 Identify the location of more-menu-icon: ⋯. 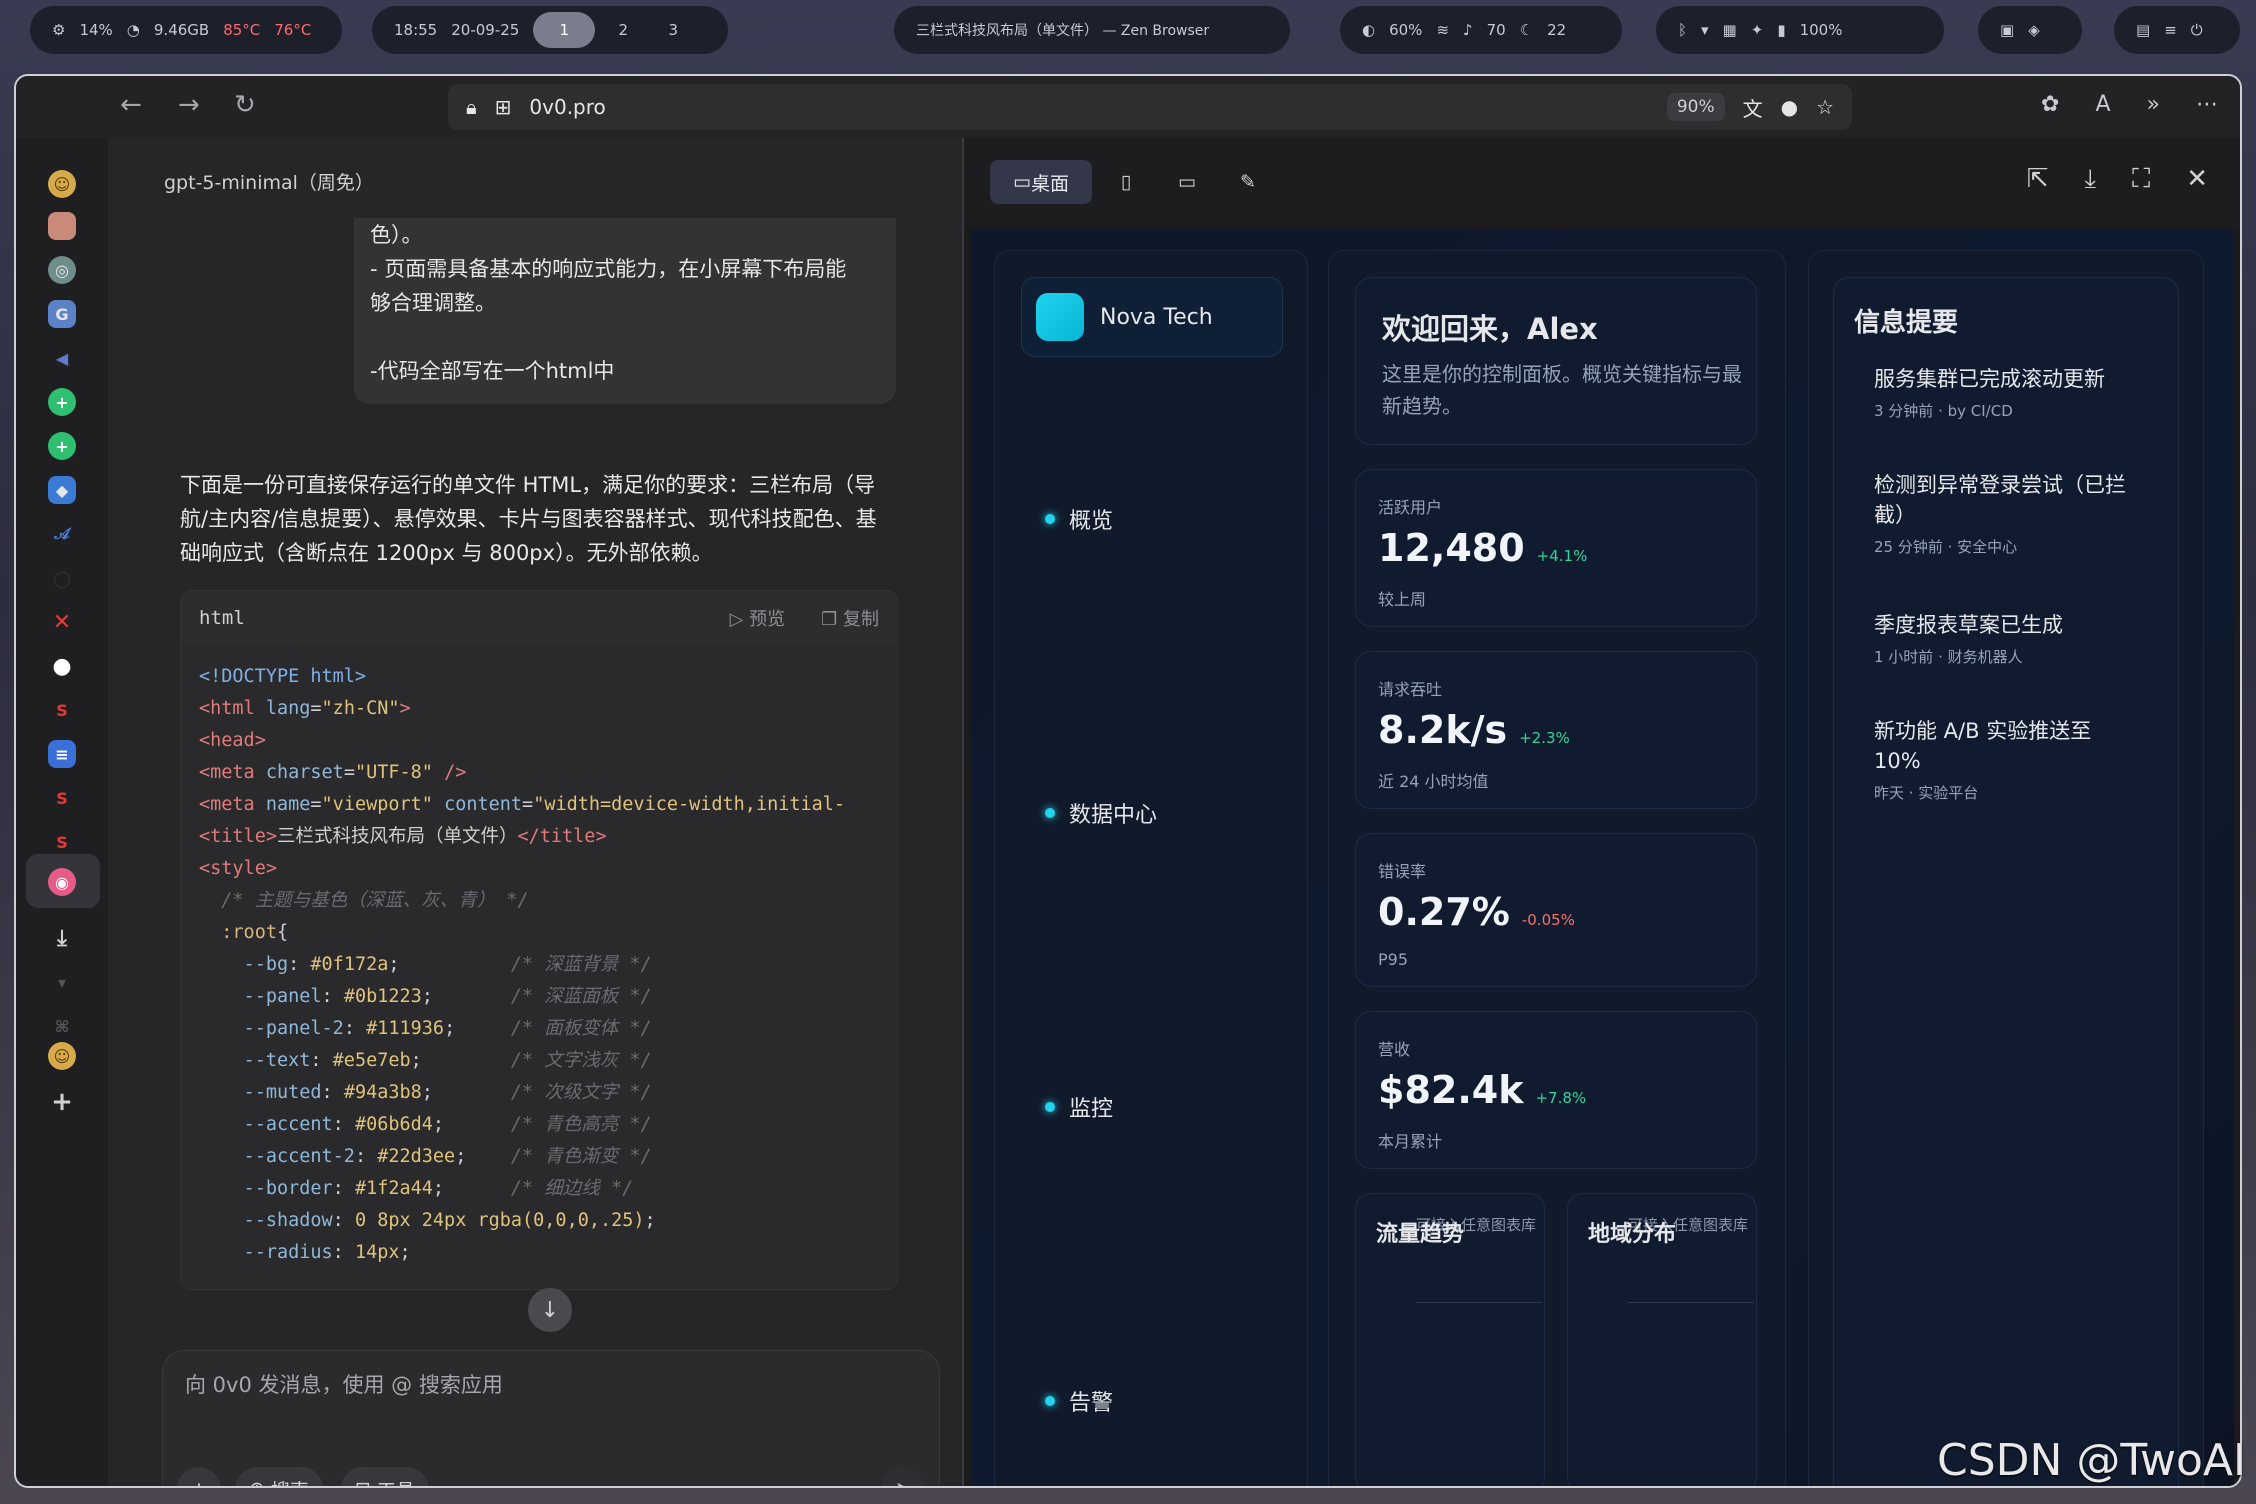
(2207, 104).